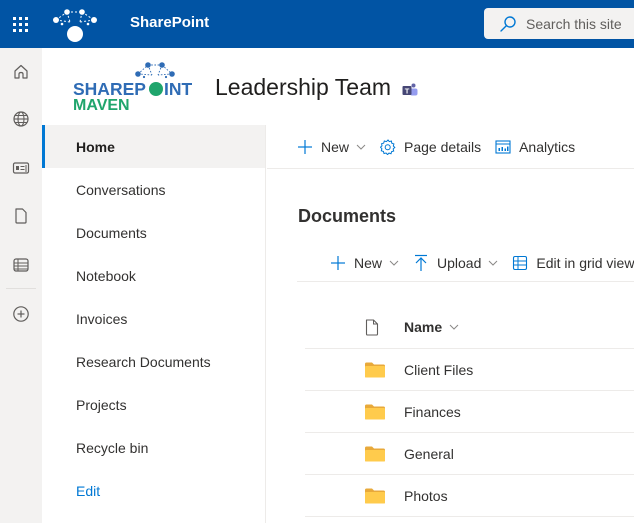 Image resolution: width=634 pixels, height=523 pixels. I want to click on lists-icon, so click(21, 265).